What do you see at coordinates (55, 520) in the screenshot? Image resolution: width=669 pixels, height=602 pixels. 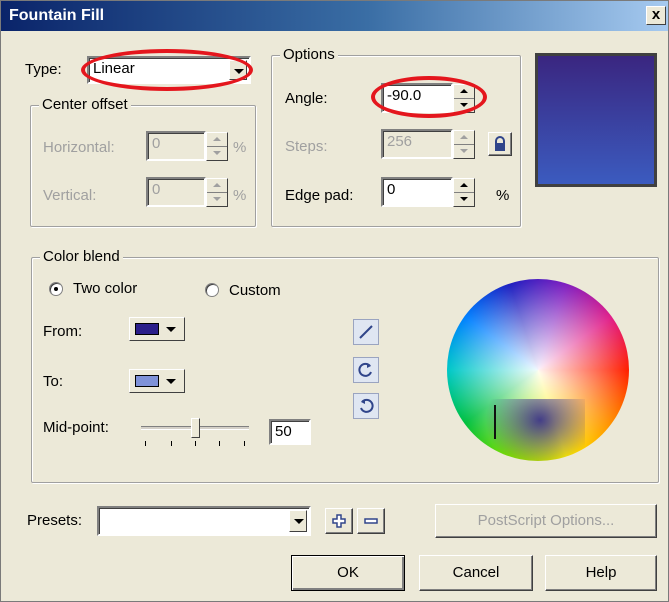 I see `presets-label: Presets:` at bounding box center [55, 520].